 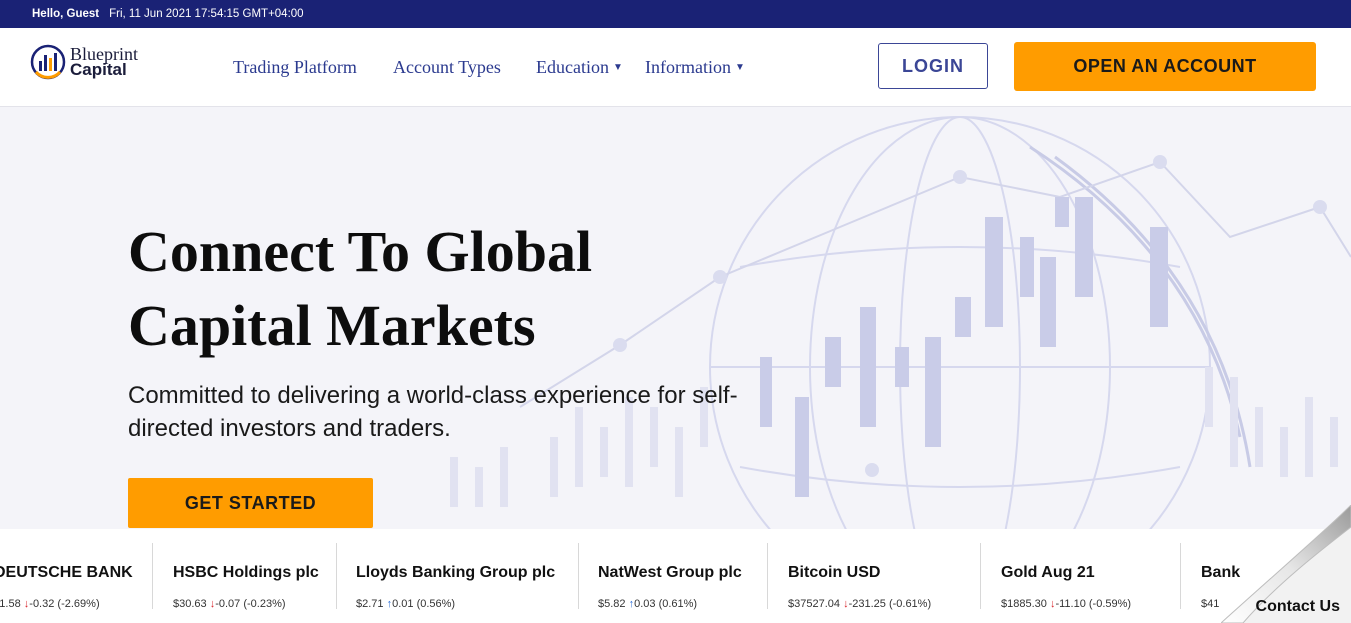 I want to click on ticker-price: $37527.04, so click(x=814, y=604).